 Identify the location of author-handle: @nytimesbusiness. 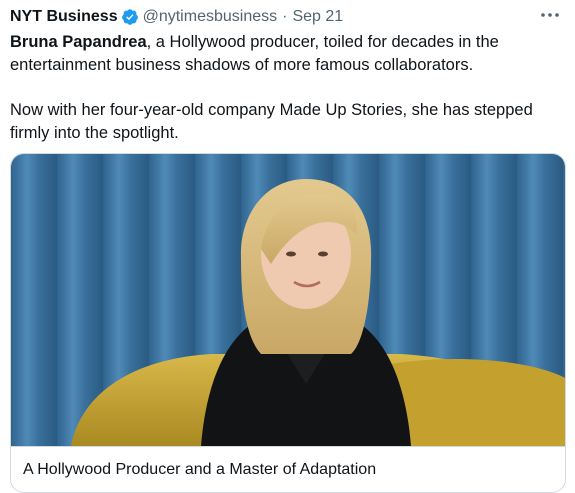
(210, 17).